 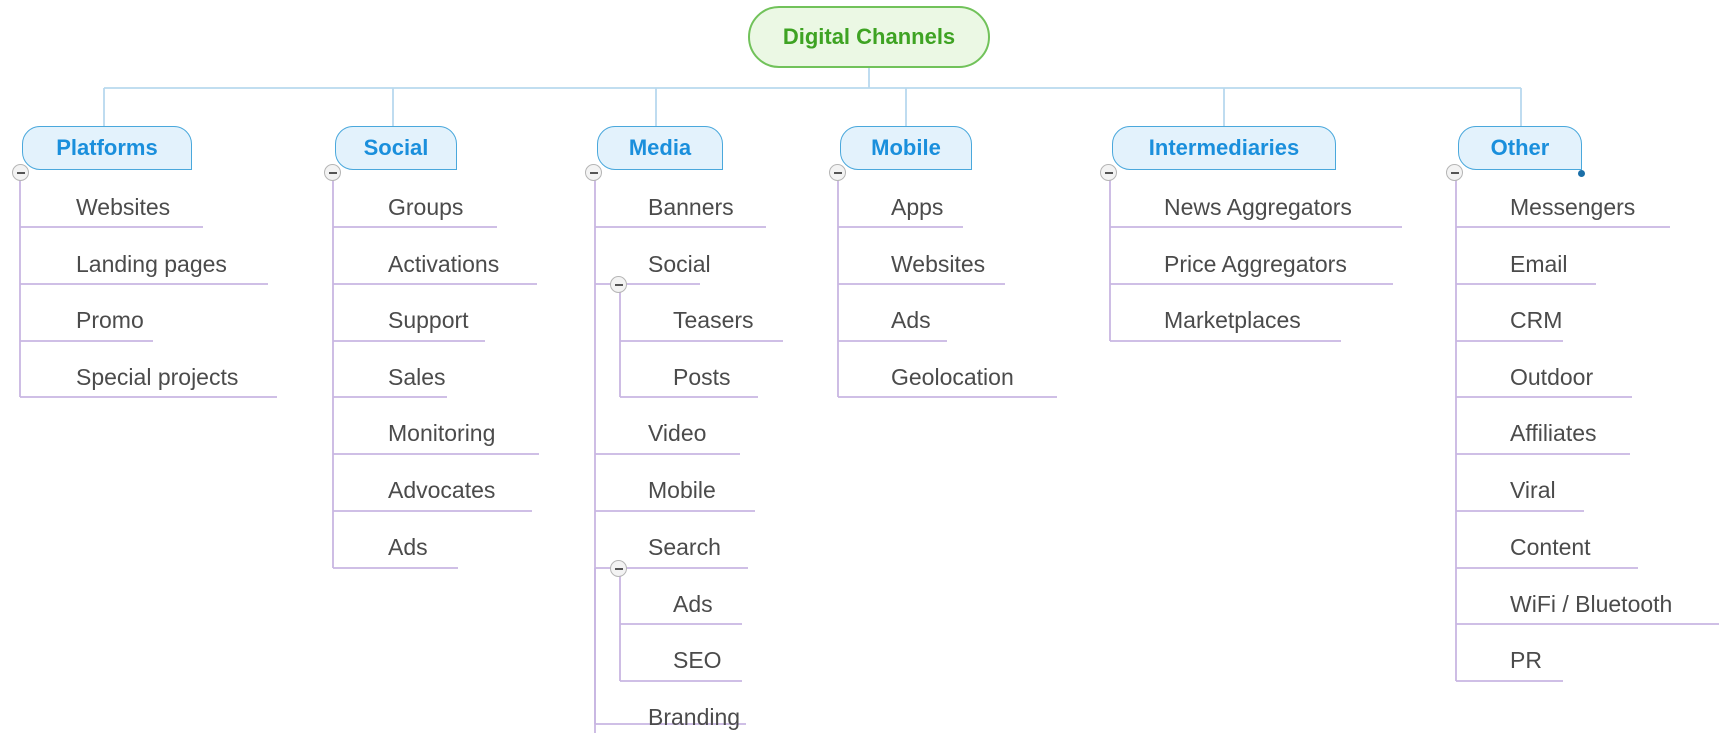 I want to click on subtopic-monitoring: Monitoring, so click(x=441, y=433).